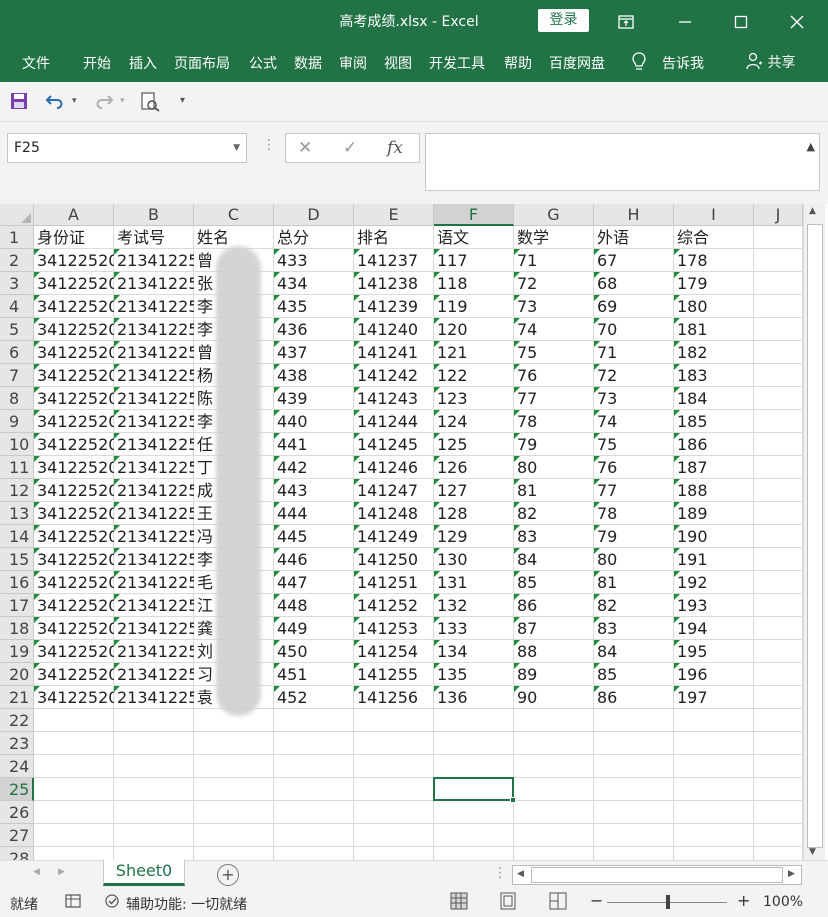 This screenshot has height=917, width=828. I want to click on table-cell: 183, so click(714, 375).